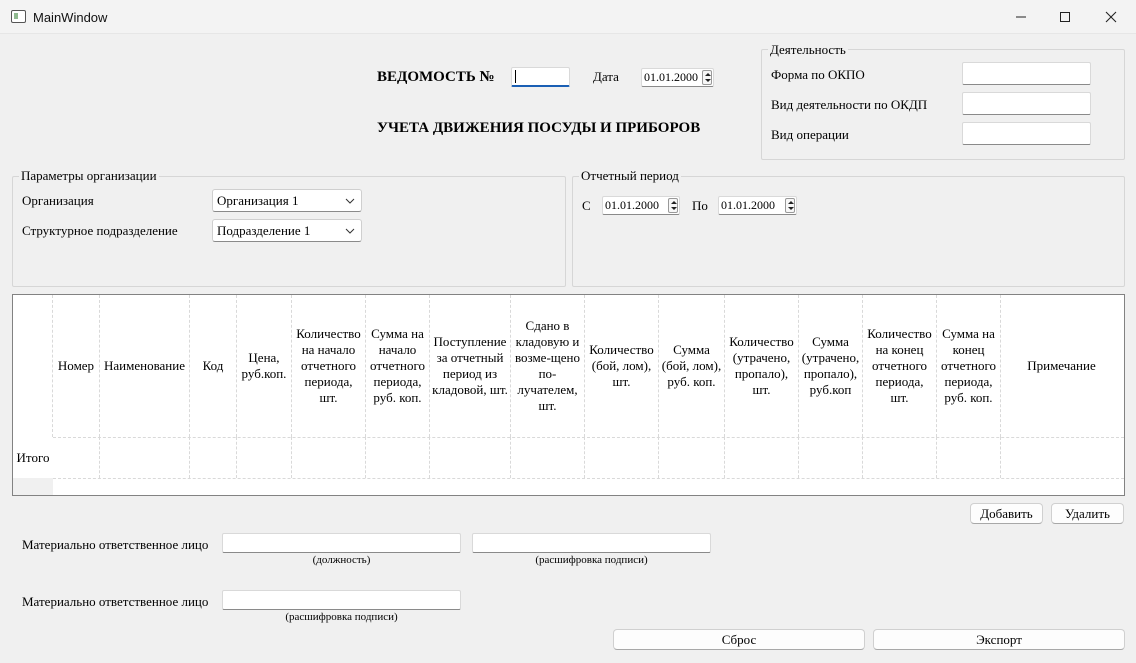 The width and height of the screenshot is (1136, 663). I want to click on reset-button: Сброс, so click(739, 639).